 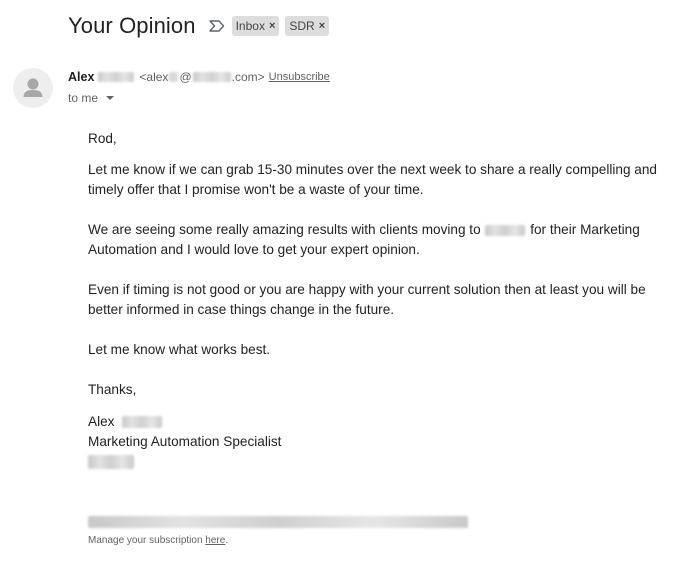 I want to click on sender-avatar, so click(x=33, y=88).